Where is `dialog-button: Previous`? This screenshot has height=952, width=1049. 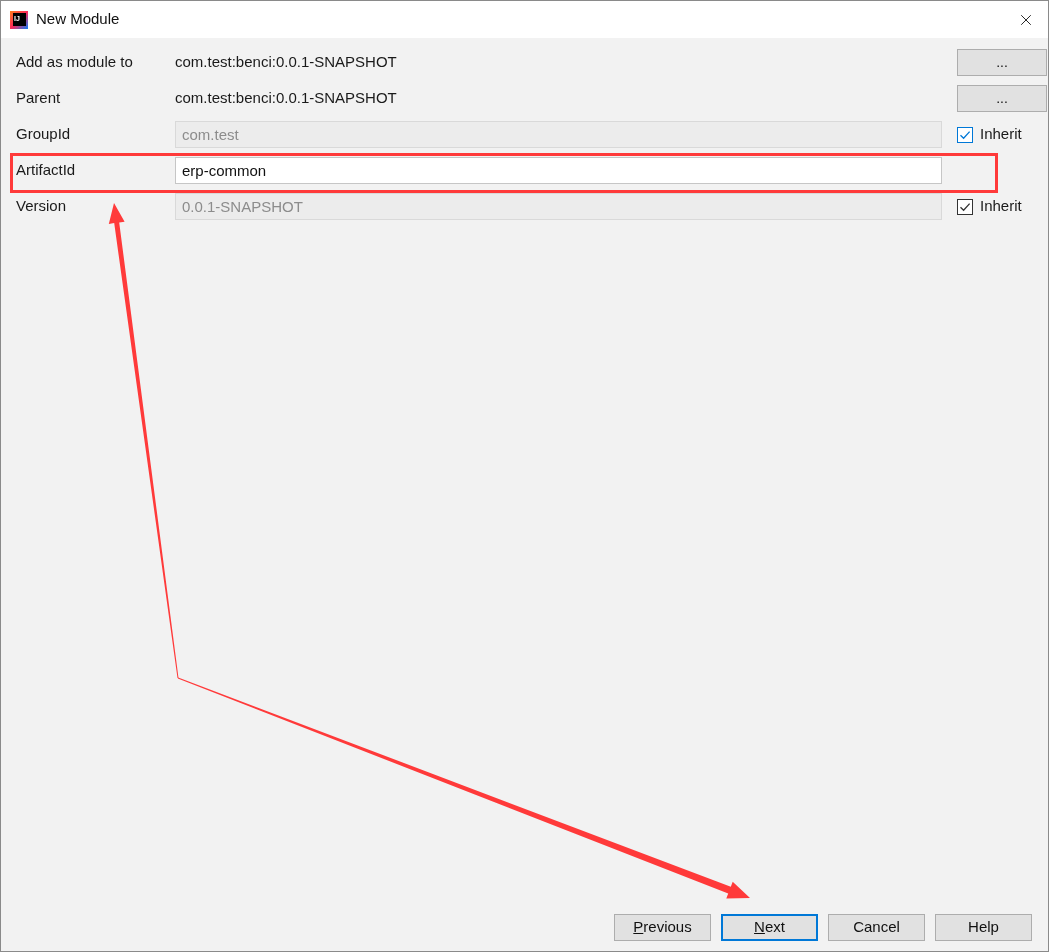 dialog-button: Previous is located at coordinates (662, 927).